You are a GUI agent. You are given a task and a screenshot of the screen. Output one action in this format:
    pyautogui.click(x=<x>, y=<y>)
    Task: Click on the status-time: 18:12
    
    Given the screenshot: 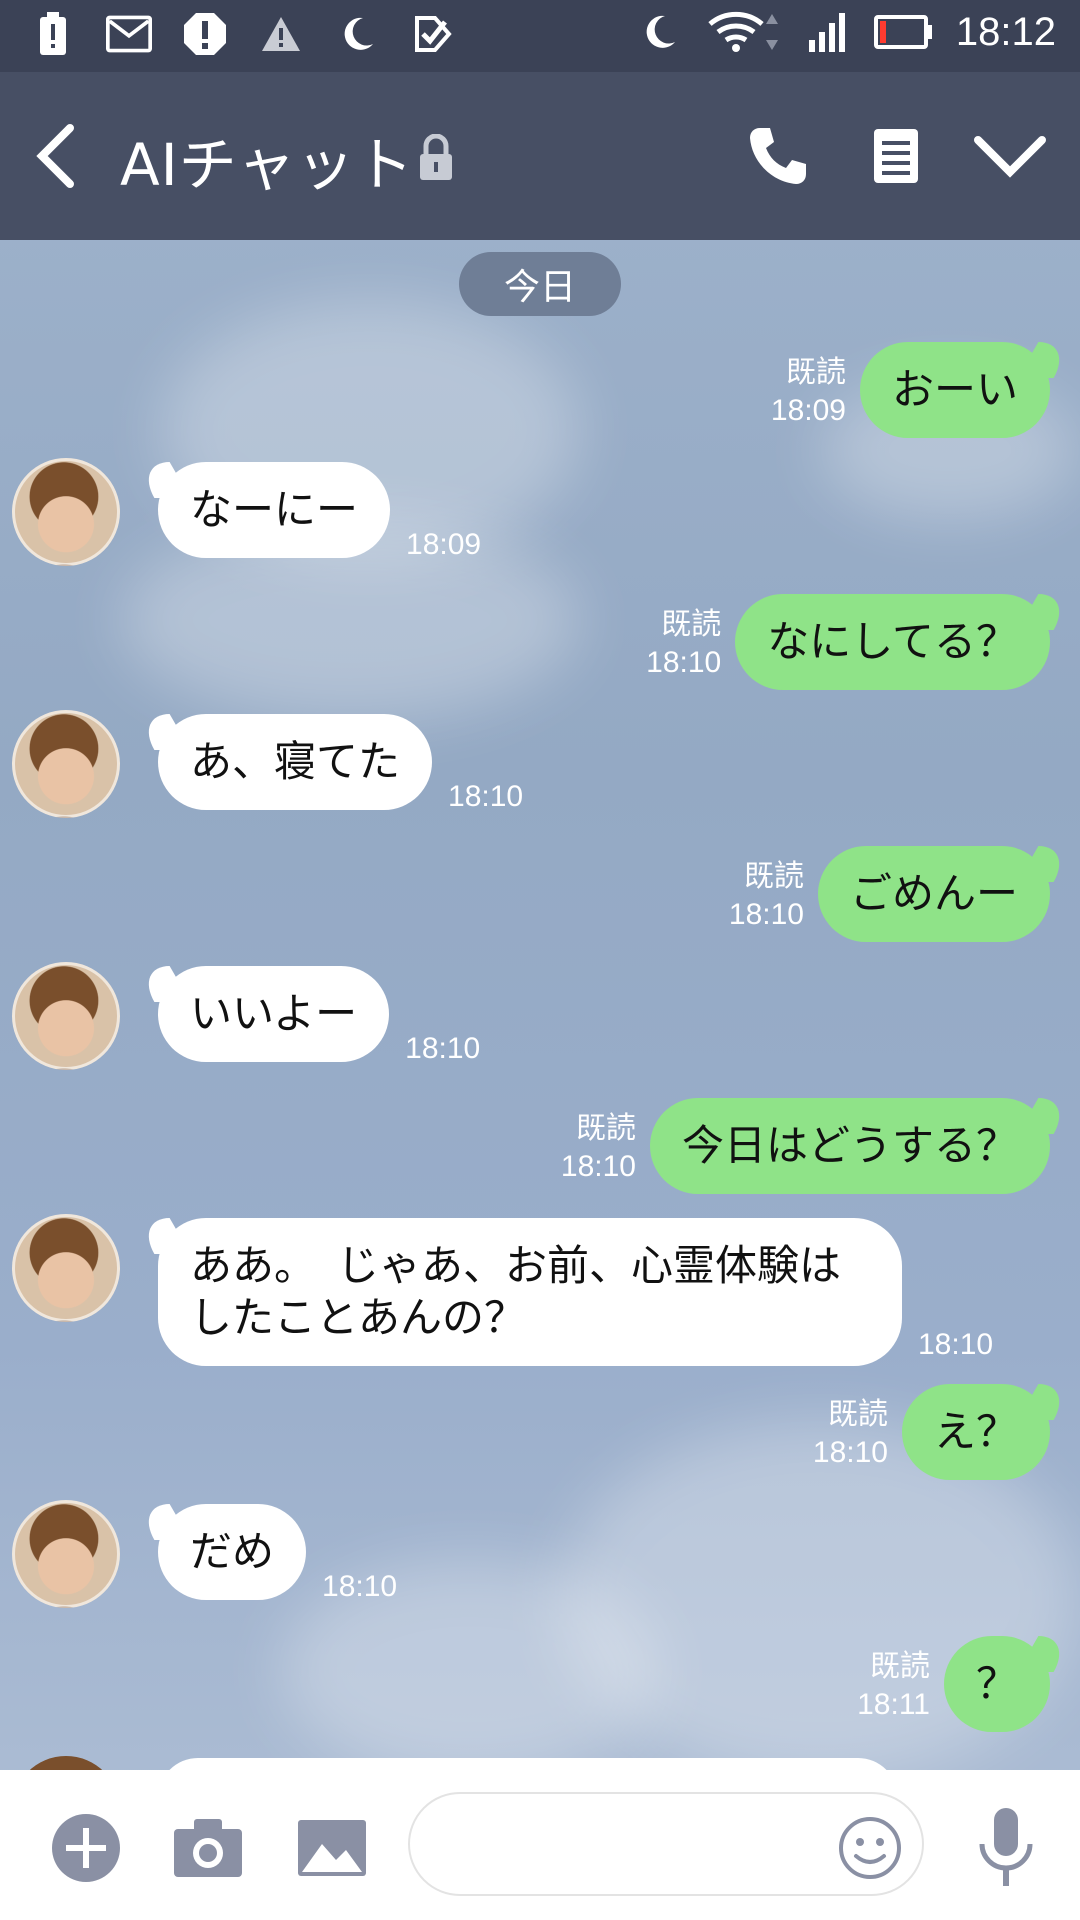 What is the action you would take?
    pyautogui.click(x=1005, y=31)
    